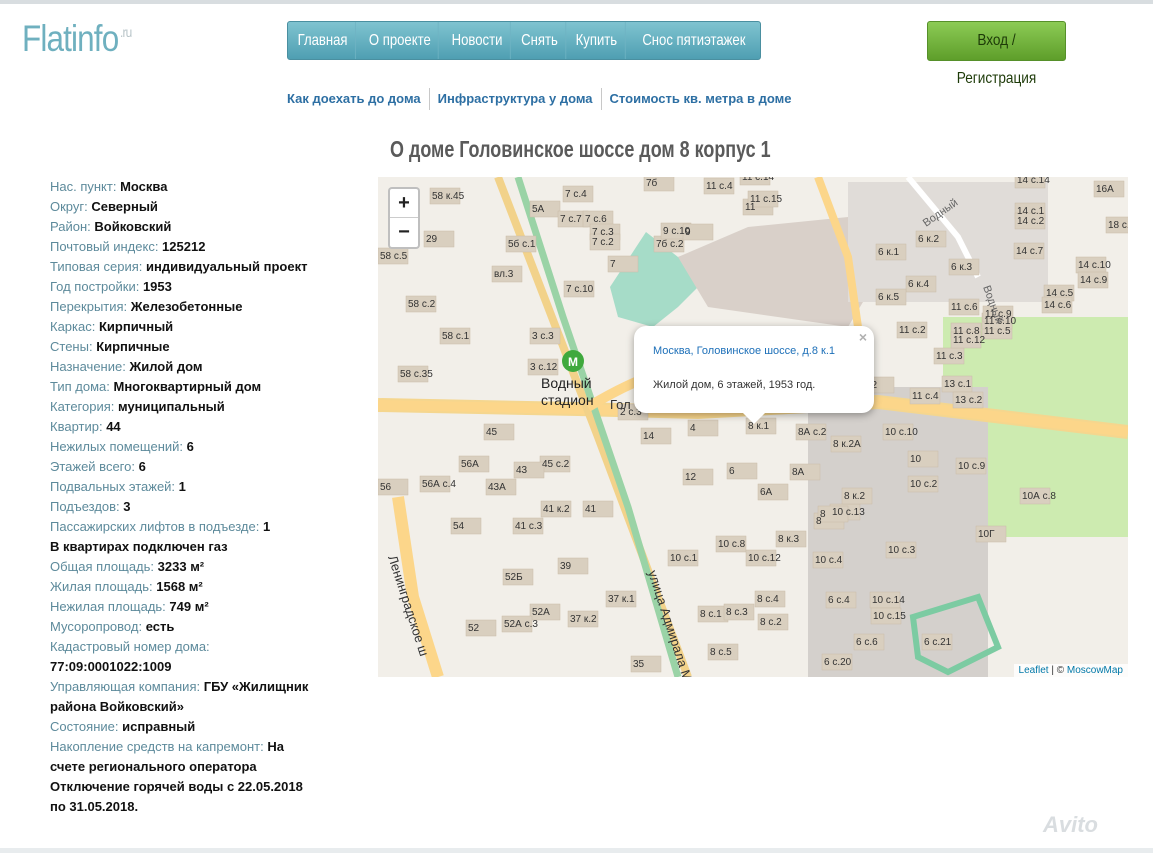 Image resolution: width=1153 pixels, height=853 pixels. I want to click on bottom-border, so click(576, 850).